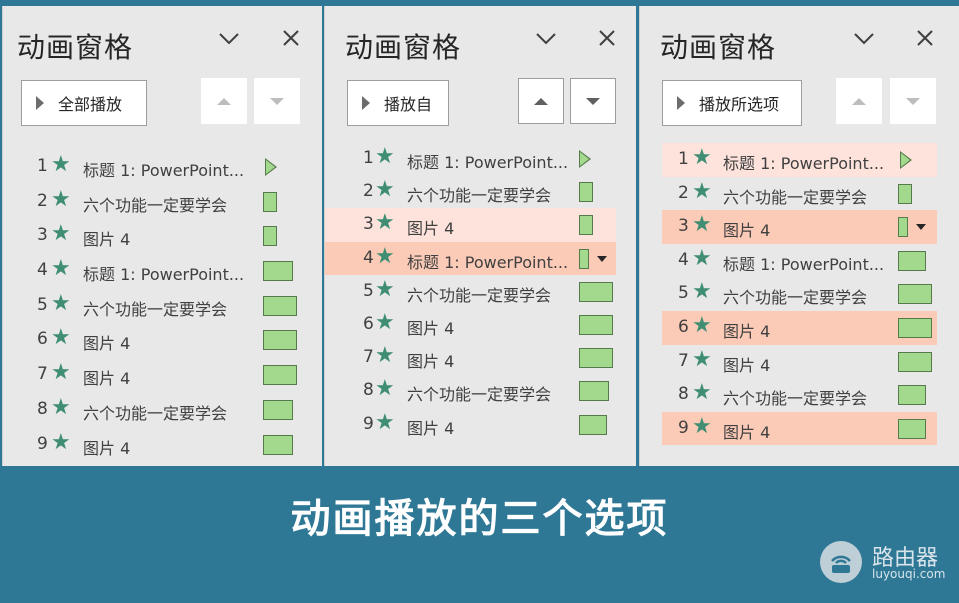 This screenshot has height=603, width=959. What do you see at coordinates (732, 103) in the screenshot?
I see `play-selected-button: 播放所选项` at bounding box center [732, 103].